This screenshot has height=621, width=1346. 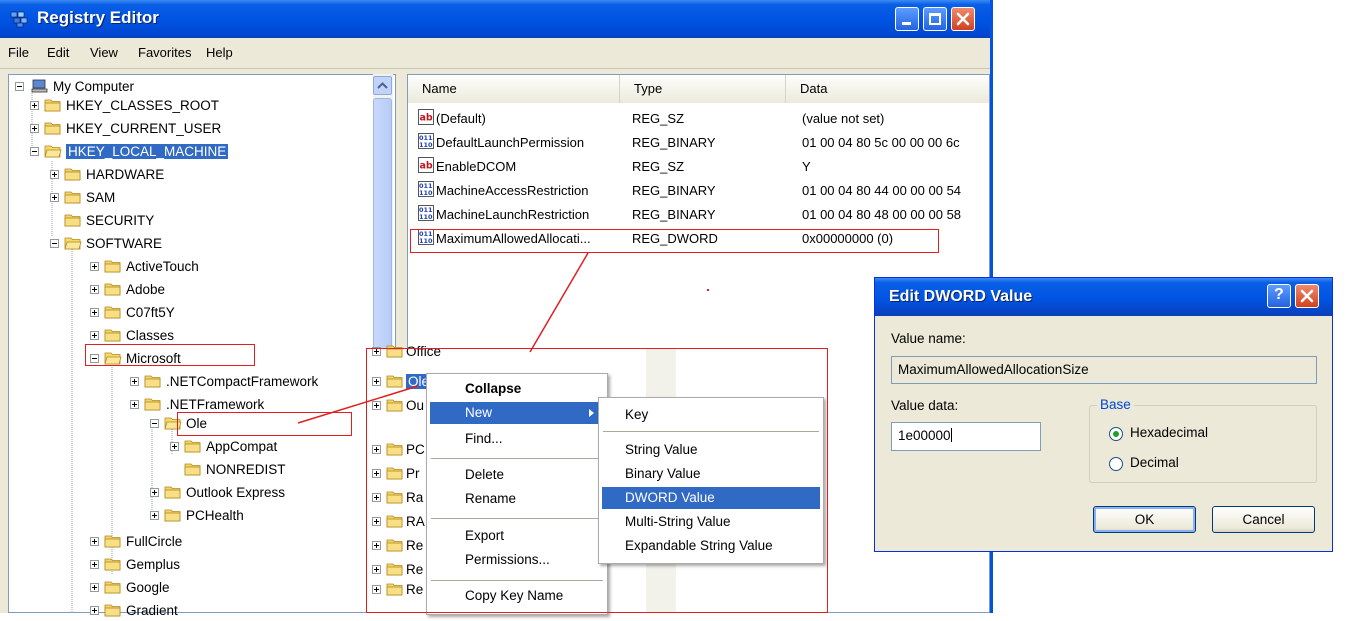 I want to click on tree-label: Ole, so click(x=197, y=423).